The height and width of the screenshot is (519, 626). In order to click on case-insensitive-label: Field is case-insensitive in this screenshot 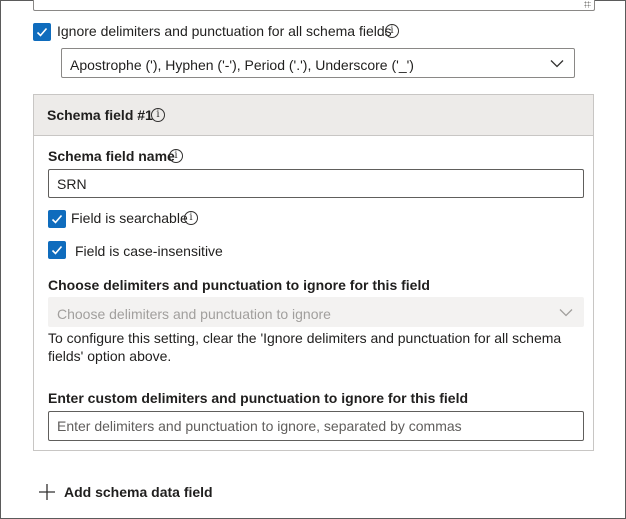, I will do `click(149, 251)`.